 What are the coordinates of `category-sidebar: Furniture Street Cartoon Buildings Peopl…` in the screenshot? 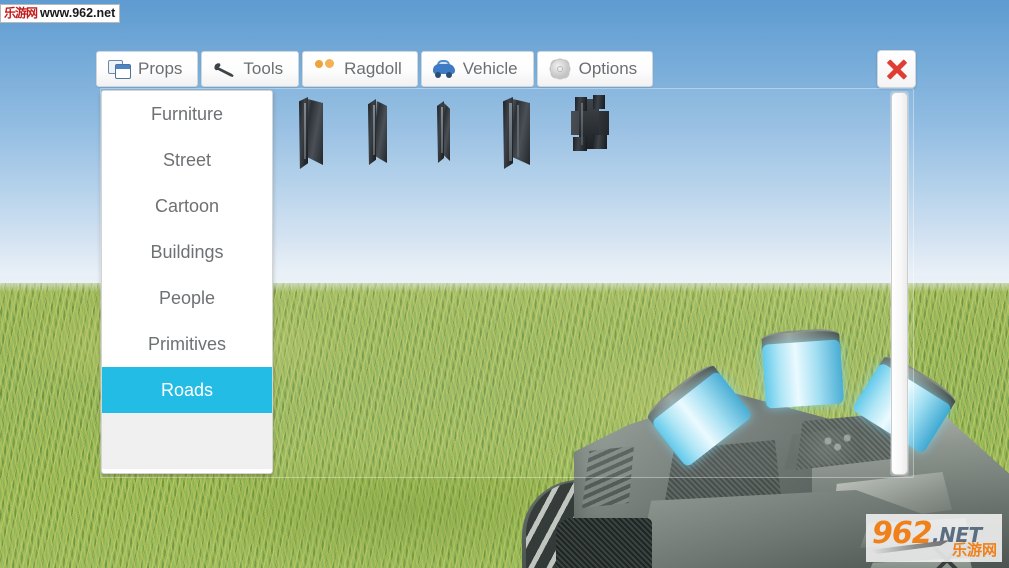 It's located at (187, 282).